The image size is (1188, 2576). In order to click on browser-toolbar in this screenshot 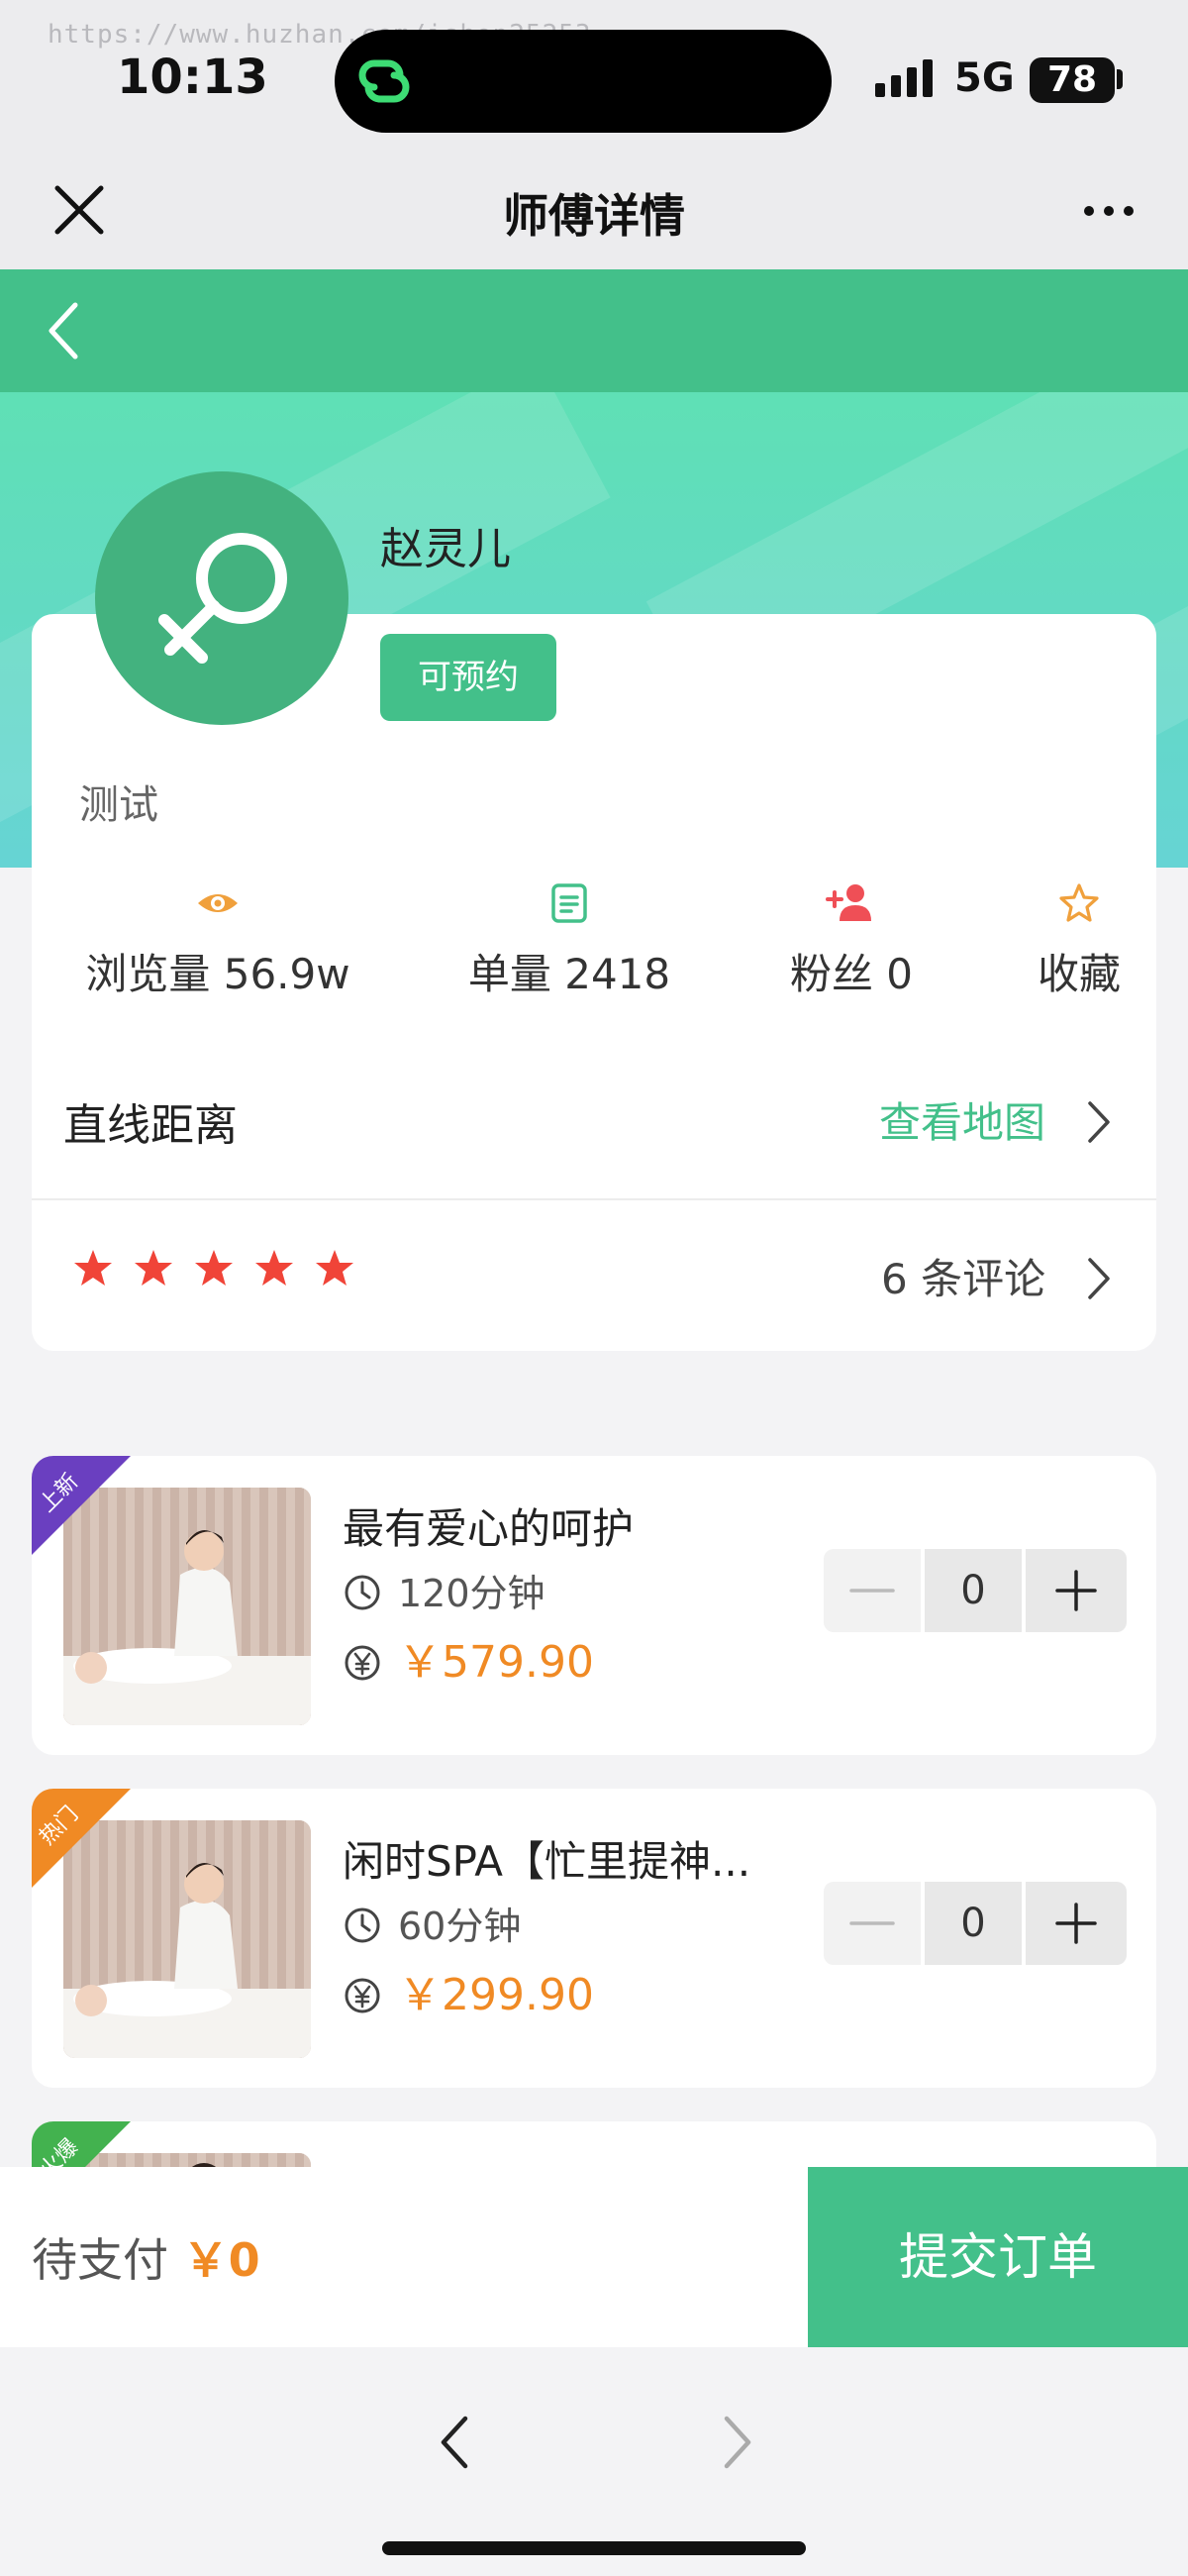, I will do `click(594, 2461)`.